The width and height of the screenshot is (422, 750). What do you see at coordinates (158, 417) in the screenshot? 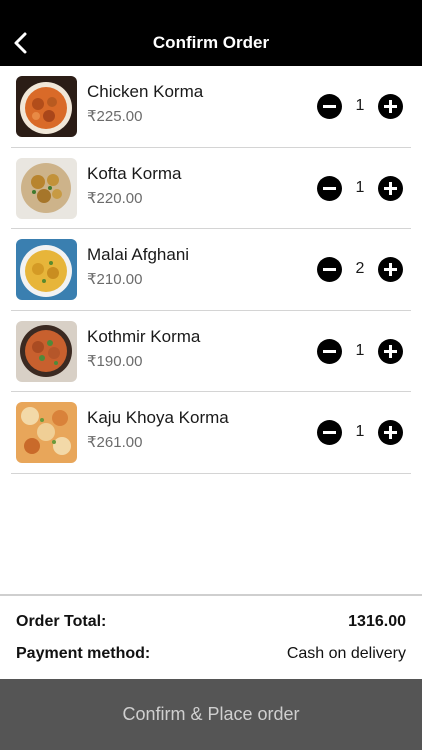
I see `item-name: Kaju Khoya Korma` at bounding box center [158, 417].